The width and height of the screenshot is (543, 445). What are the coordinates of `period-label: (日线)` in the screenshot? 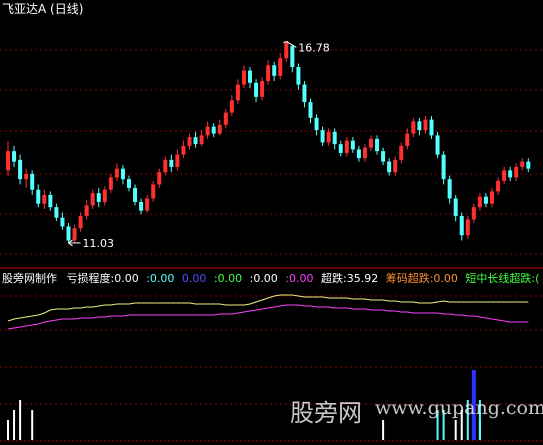 It's located at (67, 9).